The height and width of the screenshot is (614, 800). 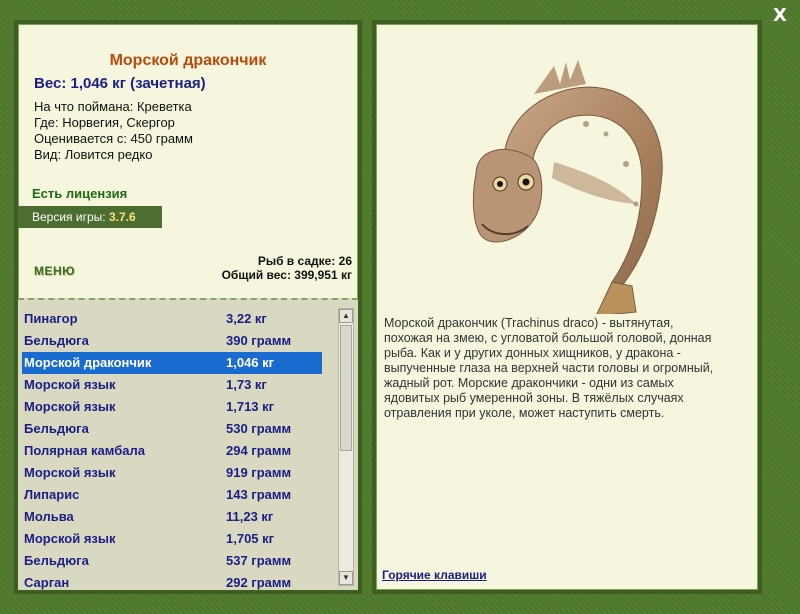 What do you see at coordinates (122, 217) in the screenshot?
I see `version-value: 3.7.6` at bounding box center [122, 217].